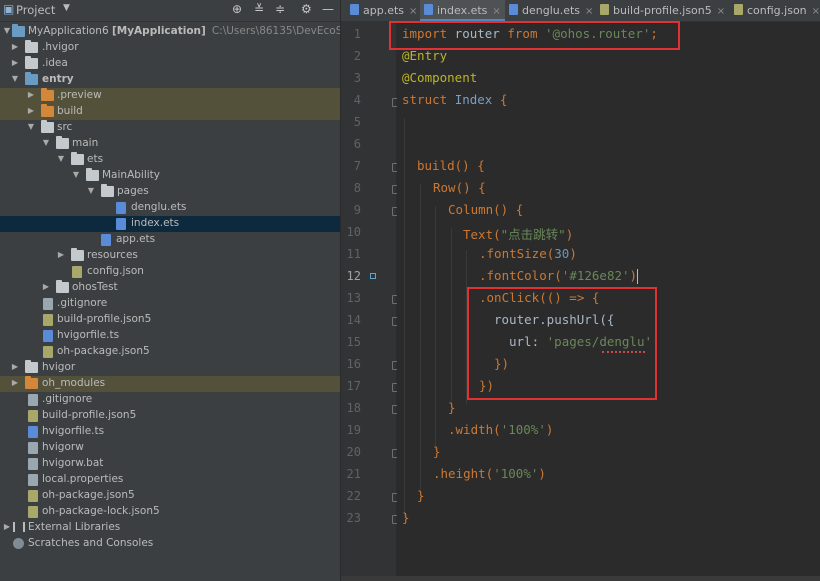 The image size is (820, 581). Describe the element at coordinates (35, 10) in the screenshot. I see `project-panel-title: Project` at that location.